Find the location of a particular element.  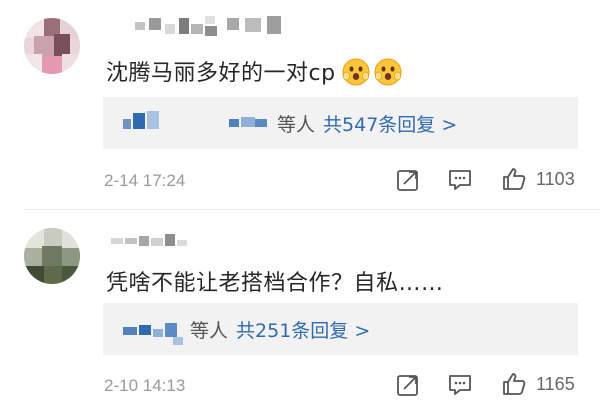

reply-preview-box: 等人 共251条回复 > is located at coordinates (340, 329).